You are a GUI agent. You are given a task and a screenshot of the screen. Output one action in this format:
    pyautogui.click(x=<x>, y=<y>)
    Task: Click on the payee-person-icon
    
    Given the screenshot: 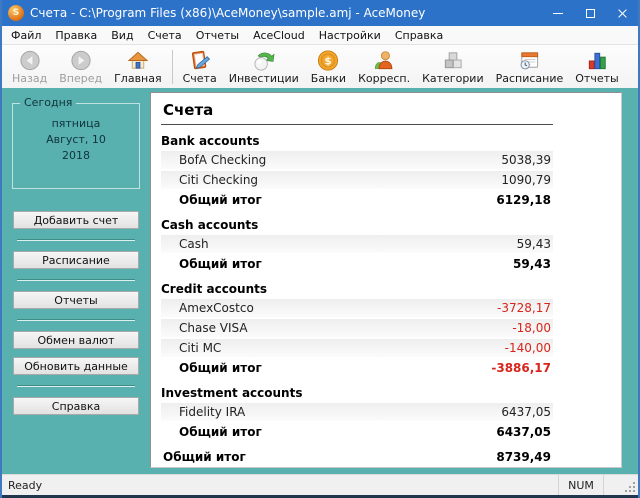 What is the action you would take?
    pyautogui.click(x=384, y=60)
    